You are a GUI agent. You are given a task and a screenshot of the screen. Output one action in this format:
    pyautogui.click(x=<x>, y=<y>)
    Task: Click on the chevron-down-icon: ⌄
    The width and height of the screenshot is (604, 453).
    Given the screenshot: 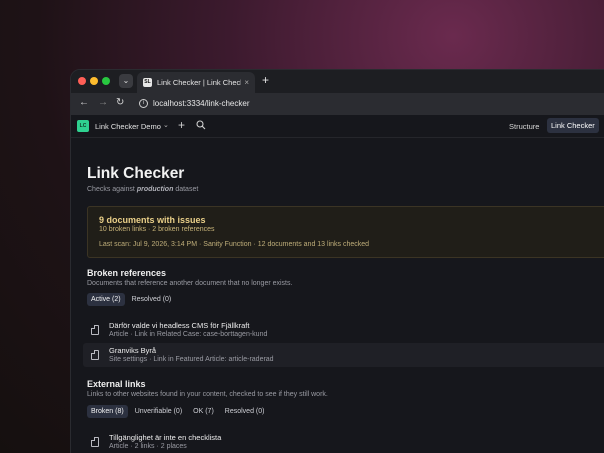 What is the action you would take?
    pyautogui.click(x=166, y=125)
    